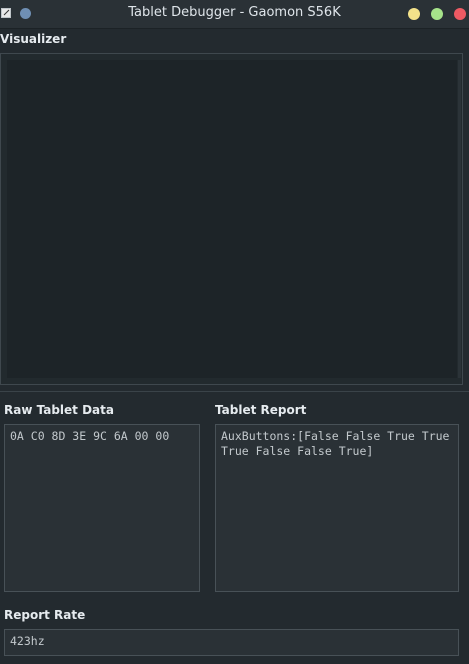 The width and height of the screenshot is (469, 664). What do you see at coordinates (414, 14) in the screenshot?
I see `minimize-button` at bounding box center [414, 14].